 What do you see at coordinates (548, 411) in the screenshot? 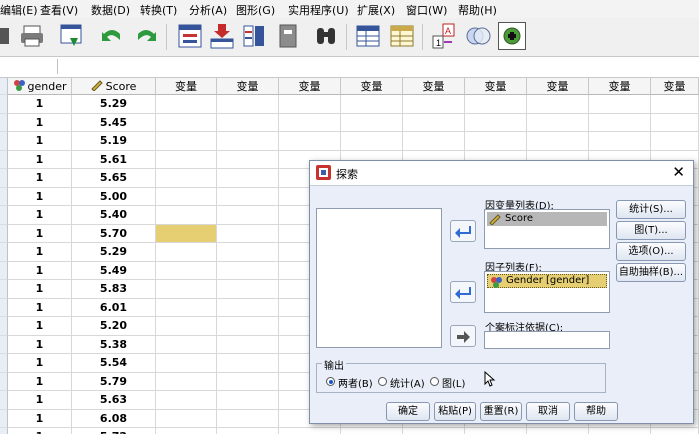
I see `cancel-button: 取消` at bounding box center [548, 411].